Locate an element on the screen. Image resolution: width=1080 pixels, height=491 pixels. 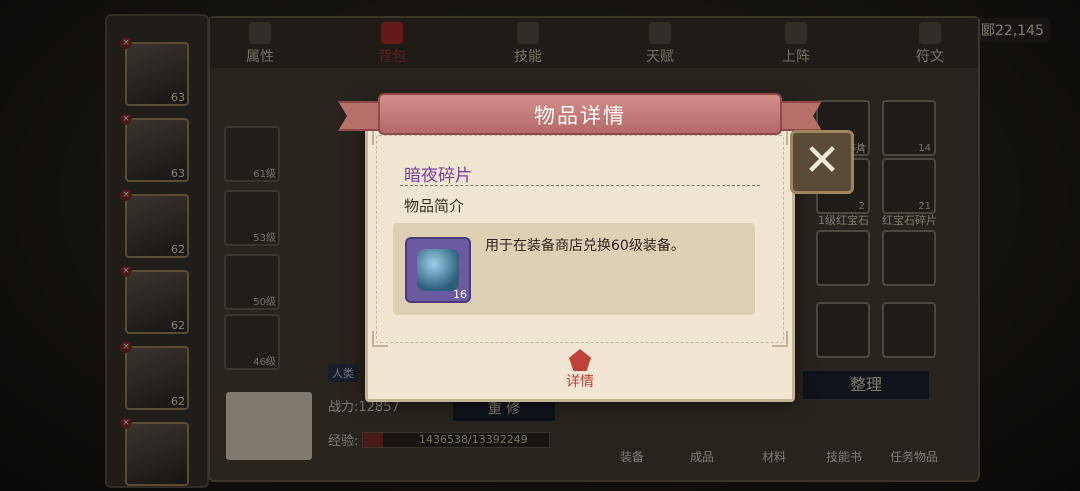
divider is located at coordinates (580, 186).